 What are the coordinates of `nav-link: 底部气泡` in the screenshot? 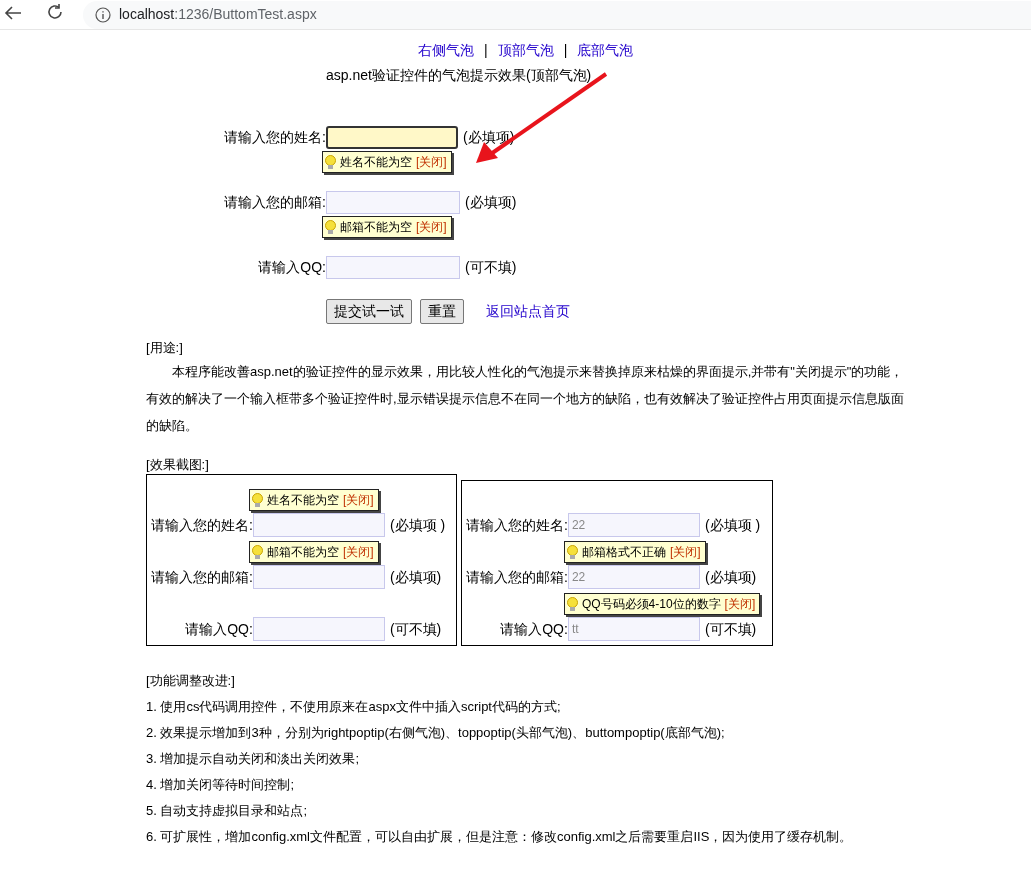 It's located at (605, 50).